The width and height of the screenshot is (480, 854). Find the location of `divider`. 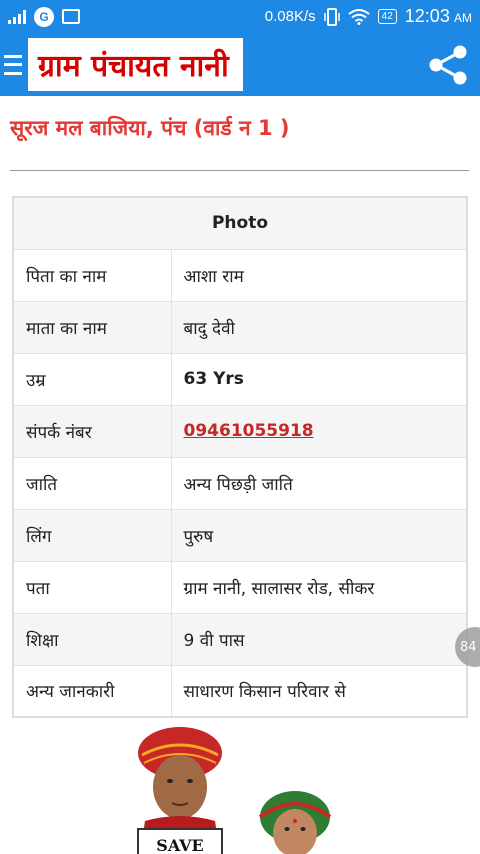

divider is located at coordinates (239, 170).